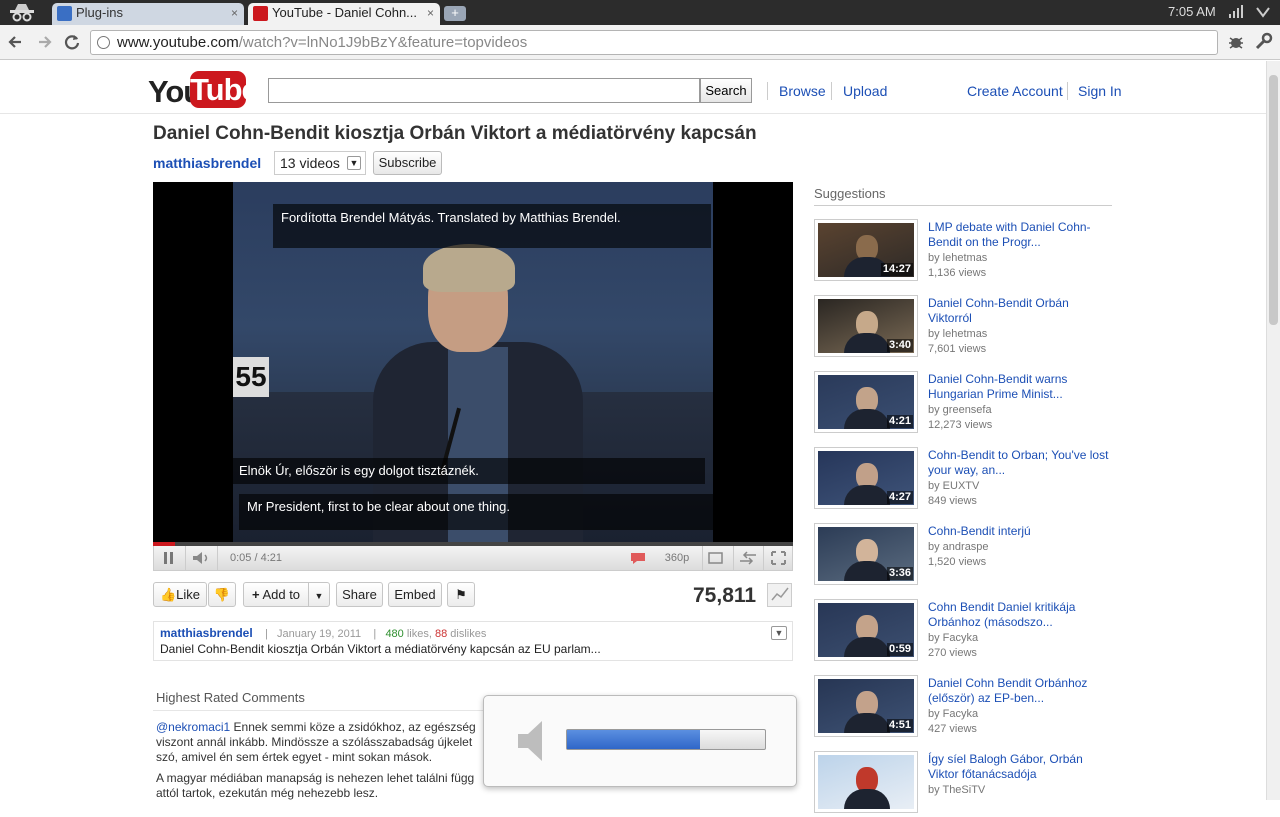 The width and height of the screenshot is (1280, 817). Describe the element at coordinates (1263, 42) in the screenshot. I see `wrench-icon` at that location.